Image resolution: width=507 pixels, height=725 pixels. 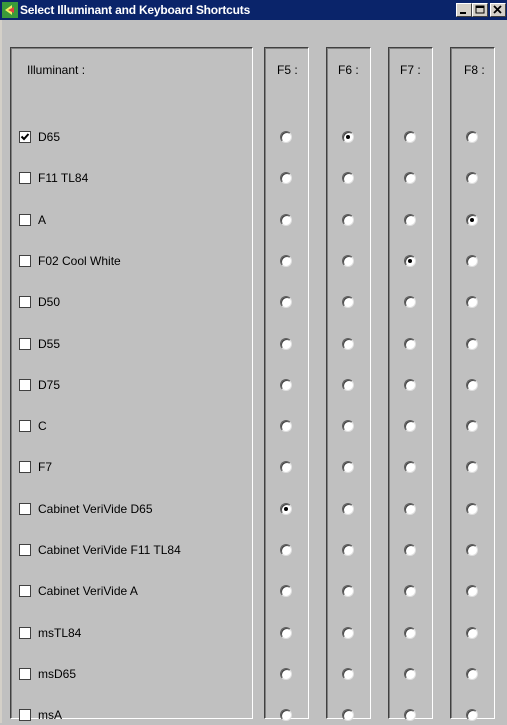 I want to click on illuminant-row: F11 TL84, so click(x=131, y=178).